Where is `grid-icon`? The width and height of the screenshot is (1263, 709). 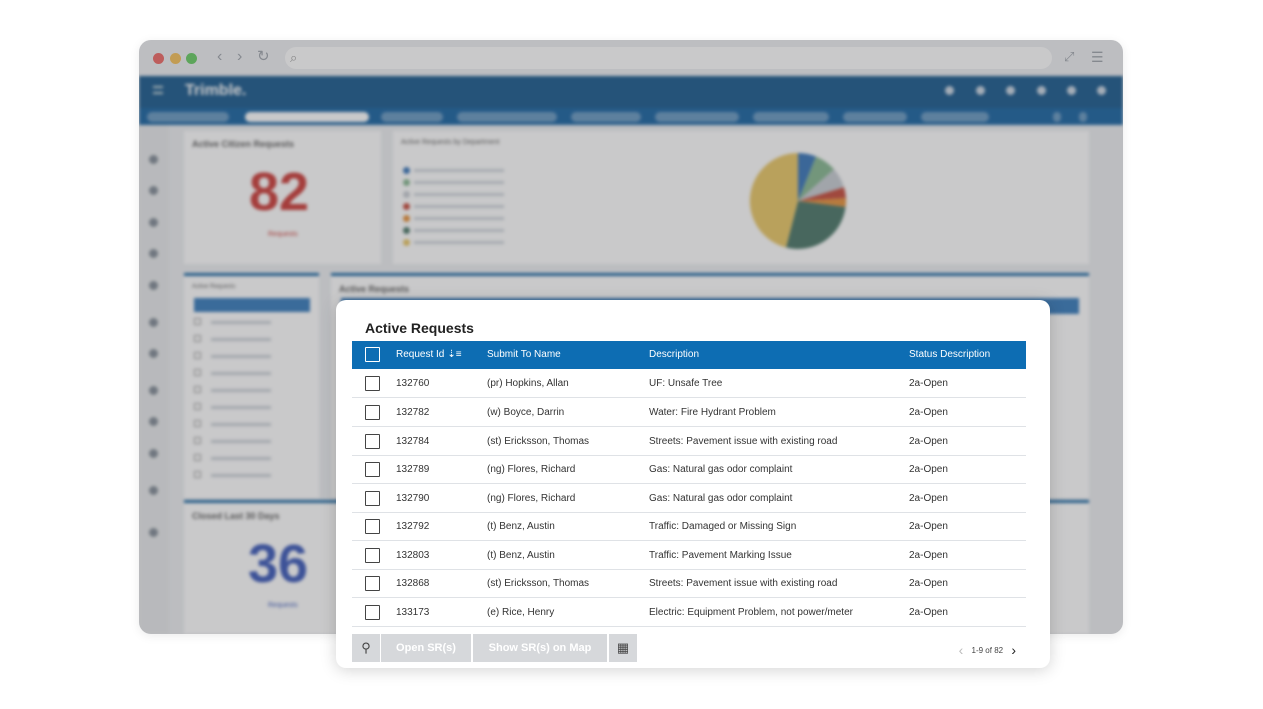 grid-icon is located at coordinates (153, 490).